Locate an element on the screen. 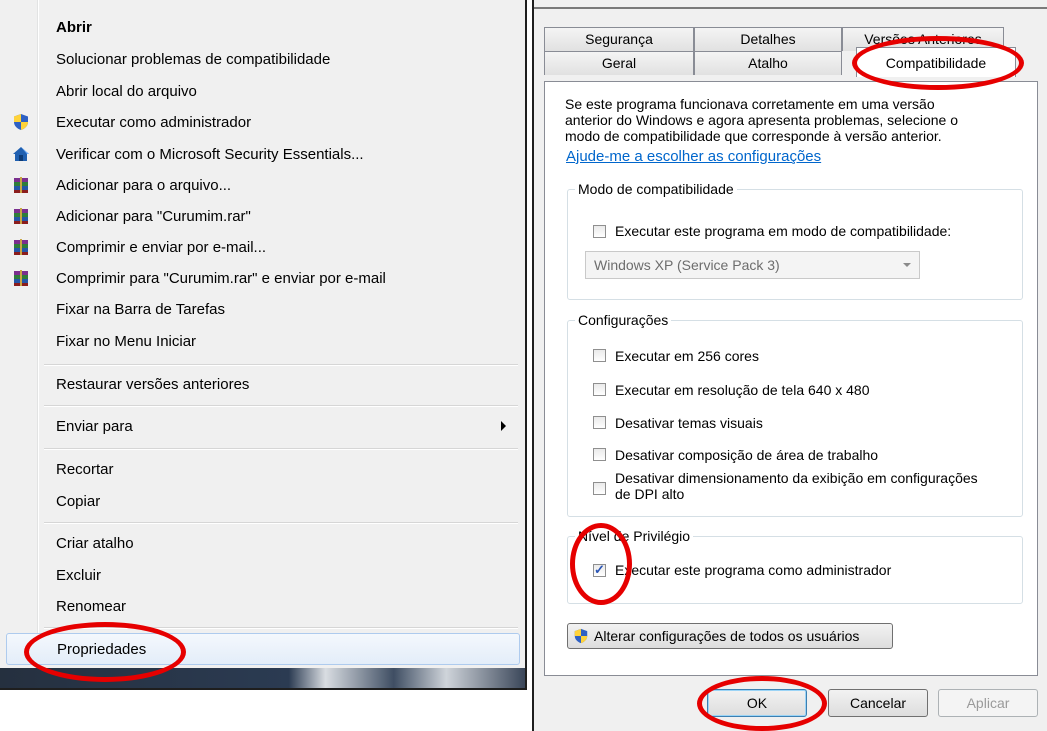 The height and width of the screenshot is (731, 1047). submenu-arrow-icon is located at coordinates (503, 426).